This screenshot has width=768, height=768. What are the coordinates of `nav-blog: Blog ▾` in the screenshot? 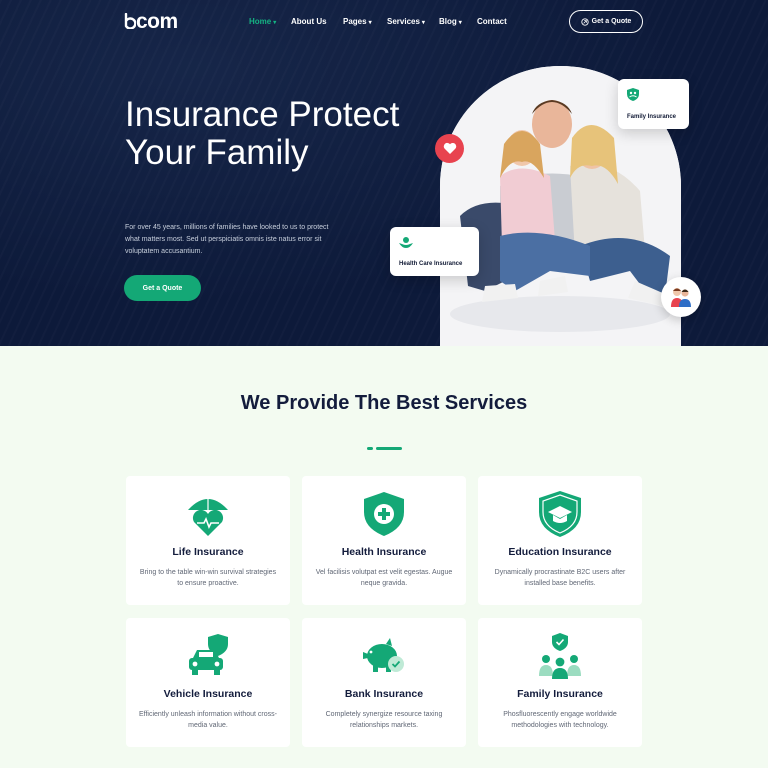 It's located at (450, 21).